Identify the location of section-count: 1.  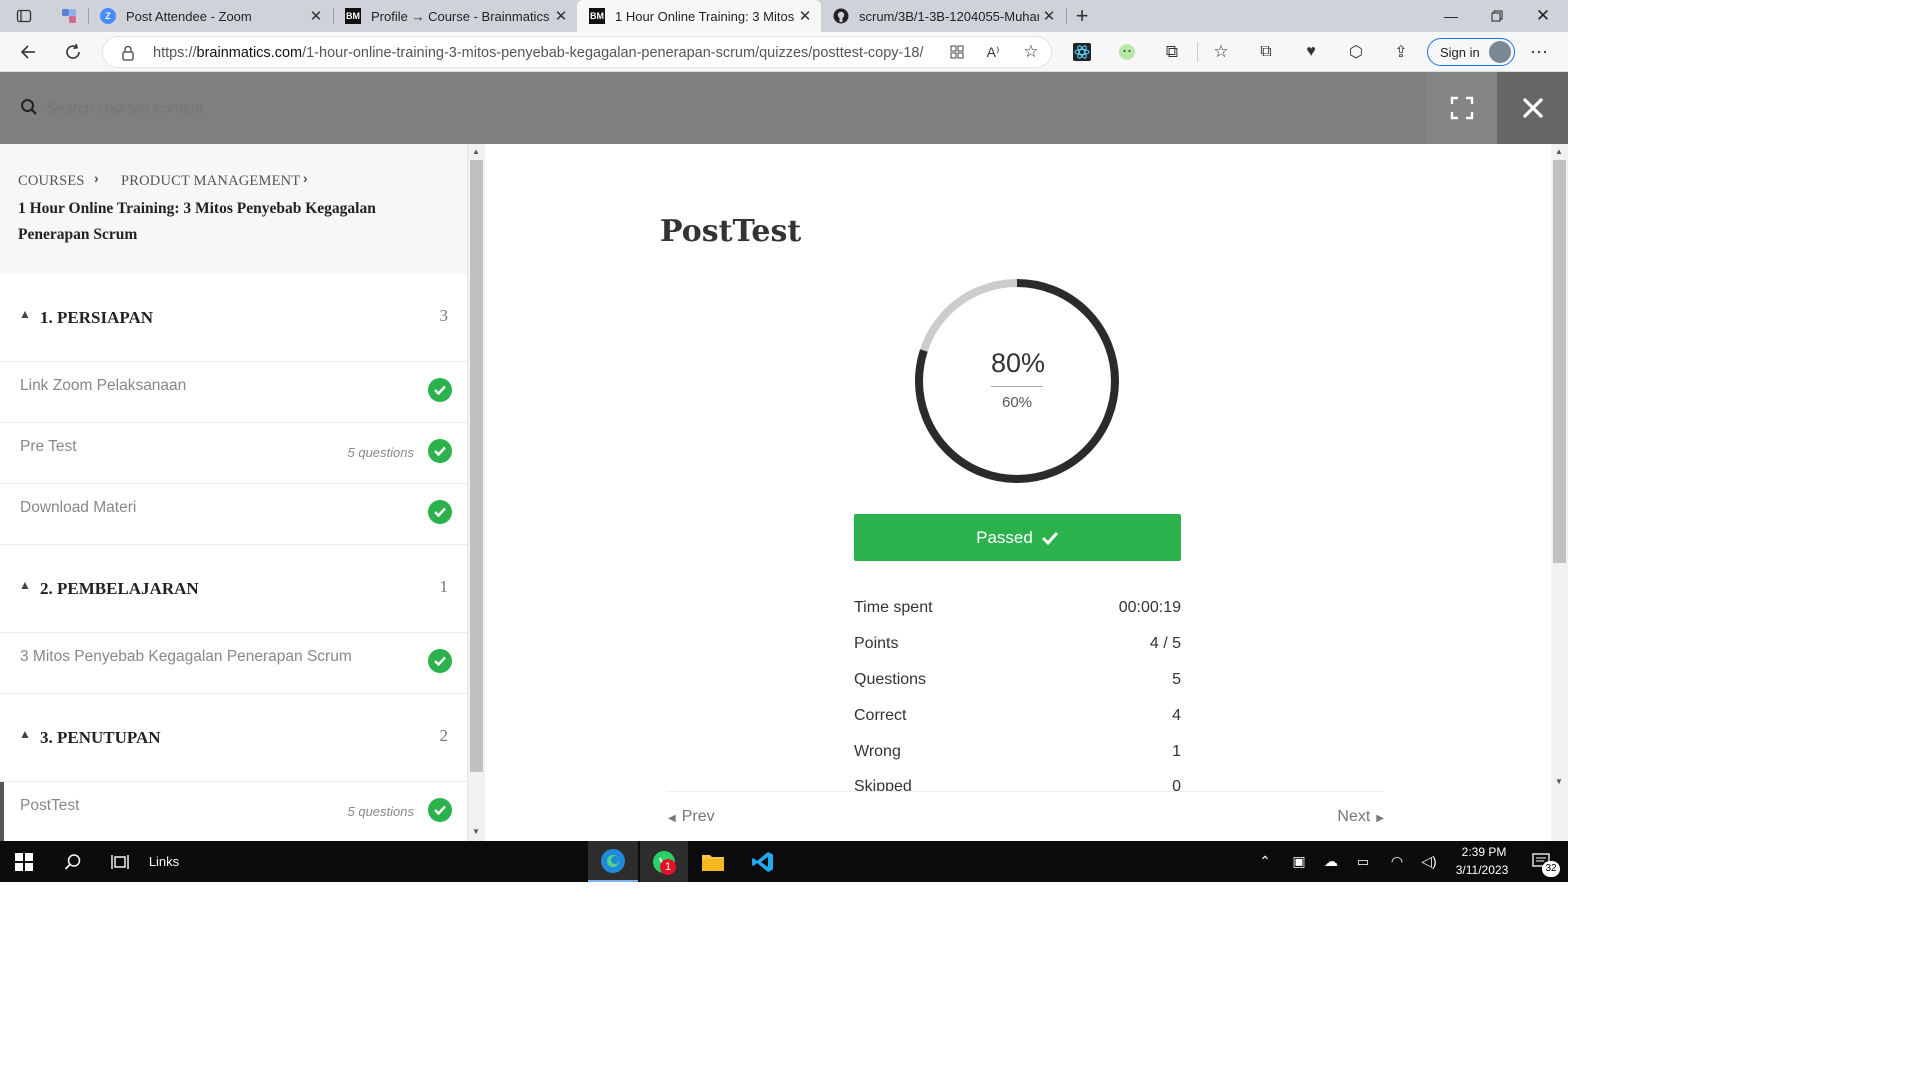
(444, 586).